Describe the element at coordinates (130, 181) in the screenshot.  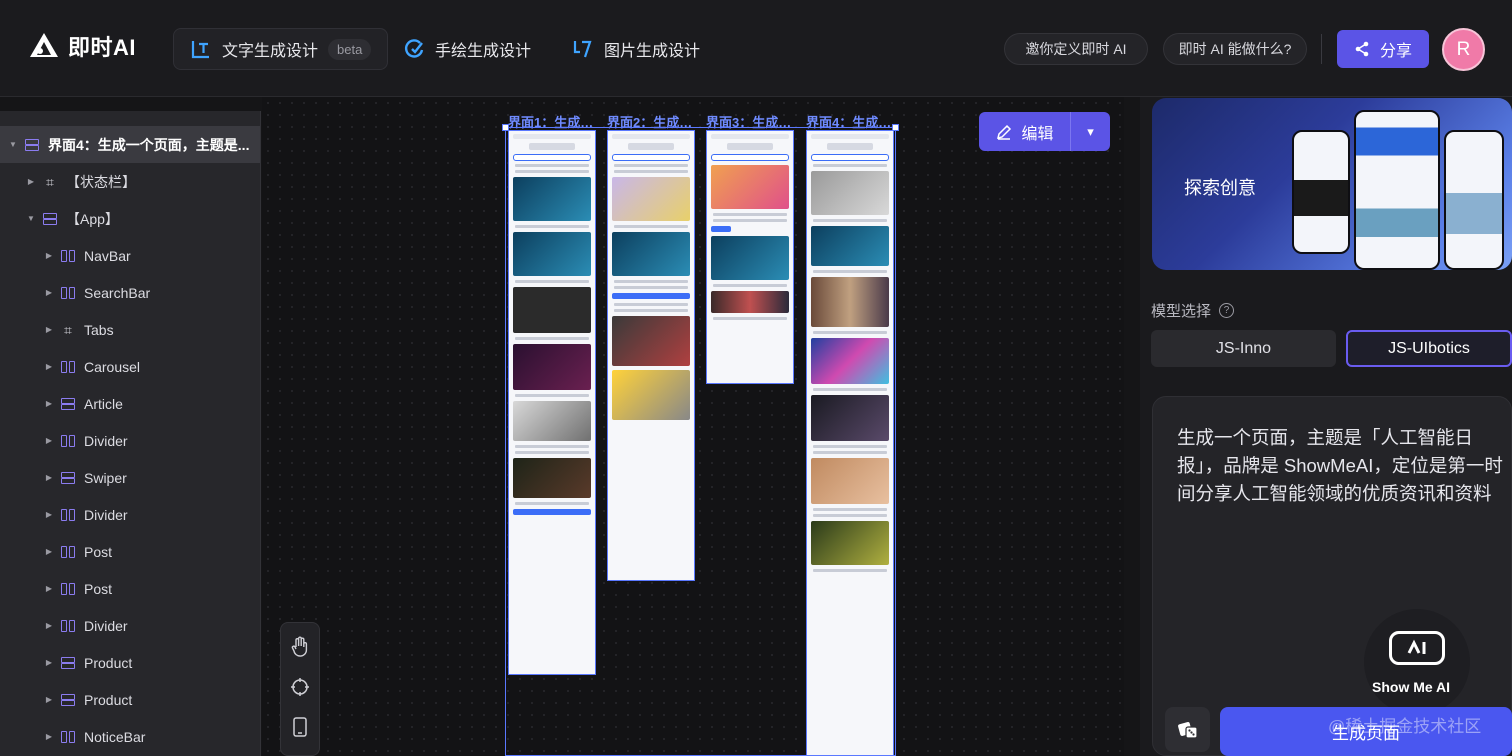
I see `tree-item-statusbar: ▶ ⌗ 【状态栏】` at that location.